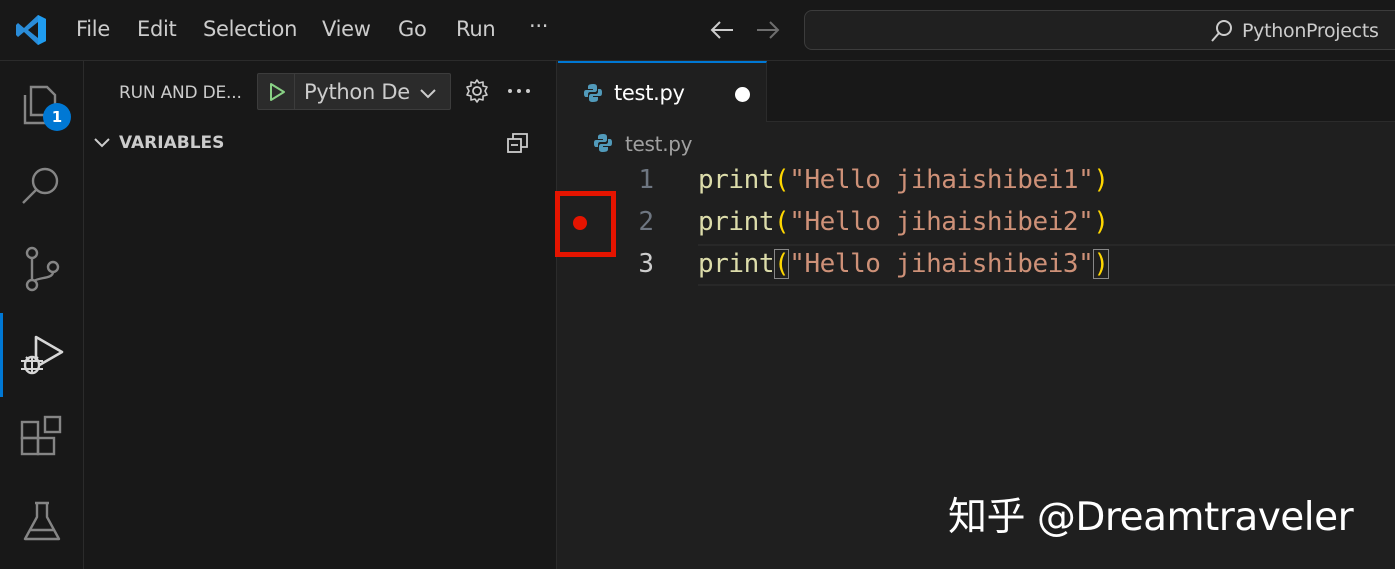  What do you see at coordinates (941, 264) in the screenshot?
I see `code-string: "Hello jihaishibei3"` at bounding box center [941, 264].